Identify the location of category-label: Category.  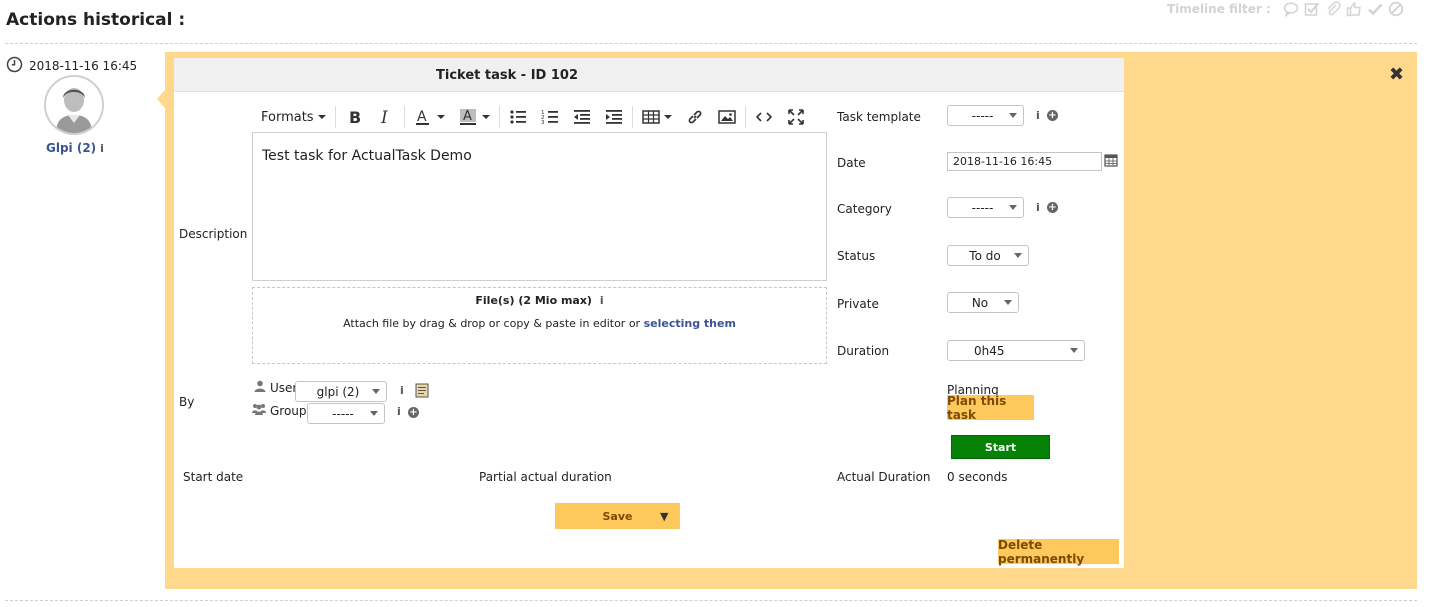
(864, 209).